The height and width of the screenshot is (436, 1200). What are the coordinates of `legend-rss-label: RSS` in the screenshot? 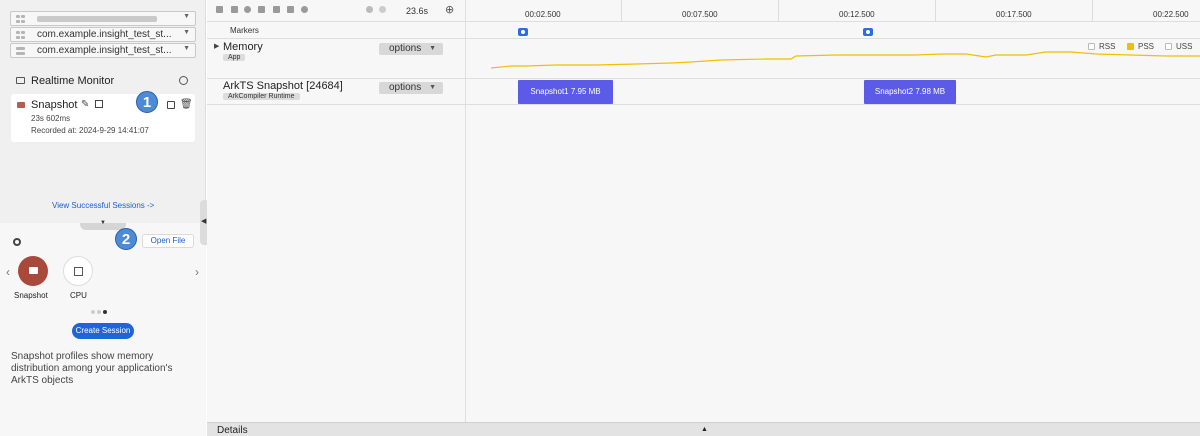 It's located at (1107, 46).